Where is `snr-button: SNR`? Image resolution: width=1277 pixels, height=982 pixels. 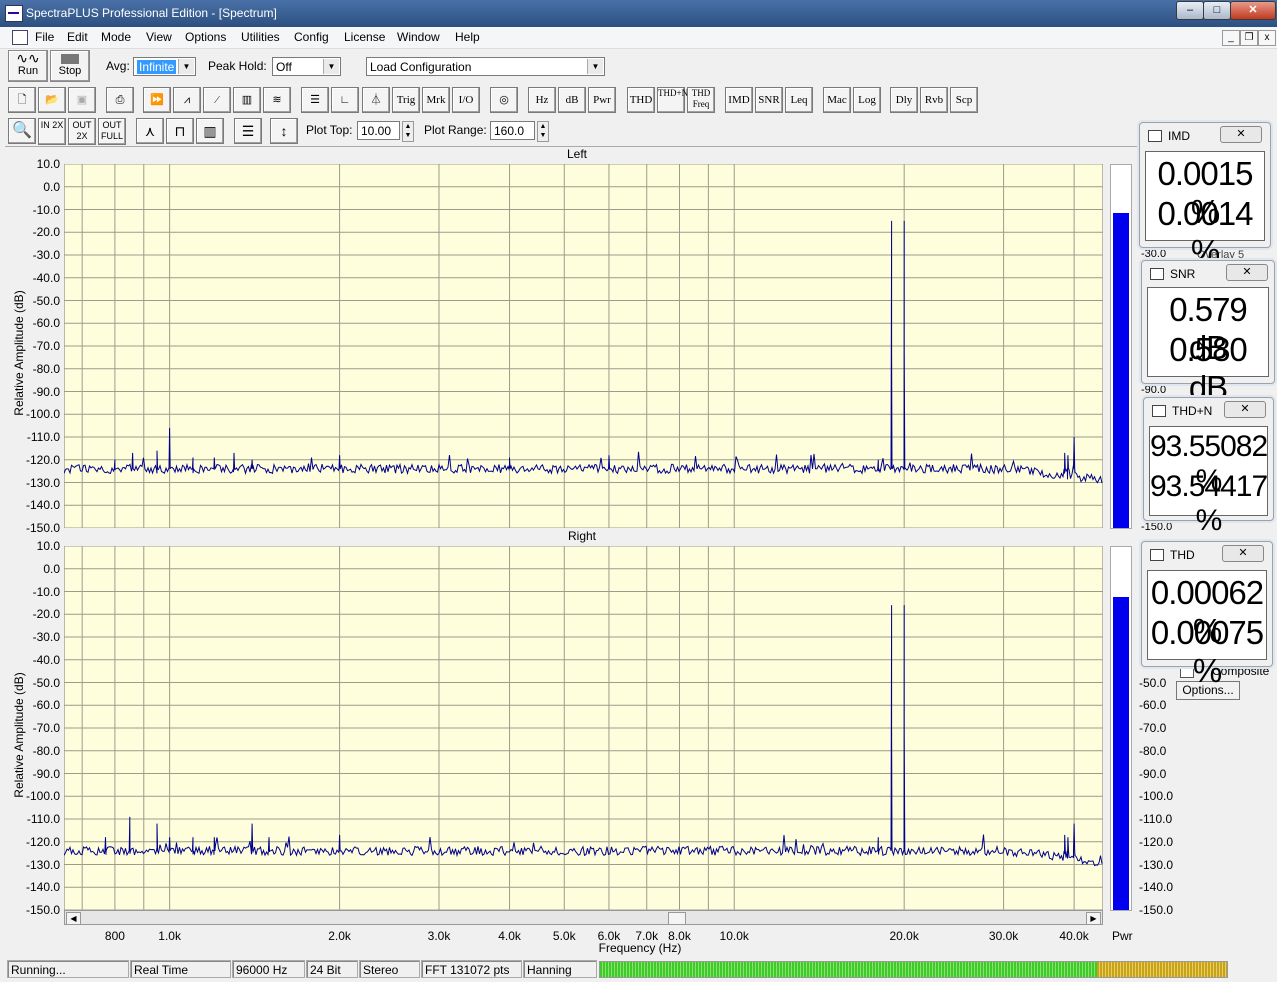 snr-button: SNR is located at coordinates (769, 100).